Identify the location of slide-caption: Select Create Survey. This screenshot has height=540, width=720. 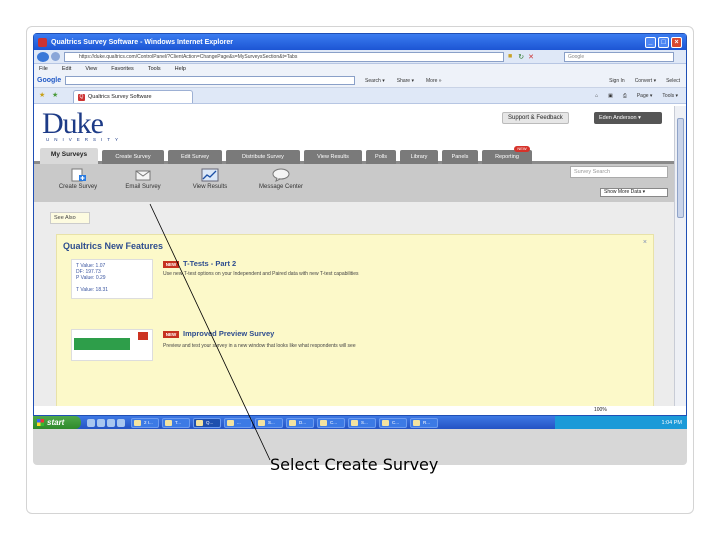
(354, 464).